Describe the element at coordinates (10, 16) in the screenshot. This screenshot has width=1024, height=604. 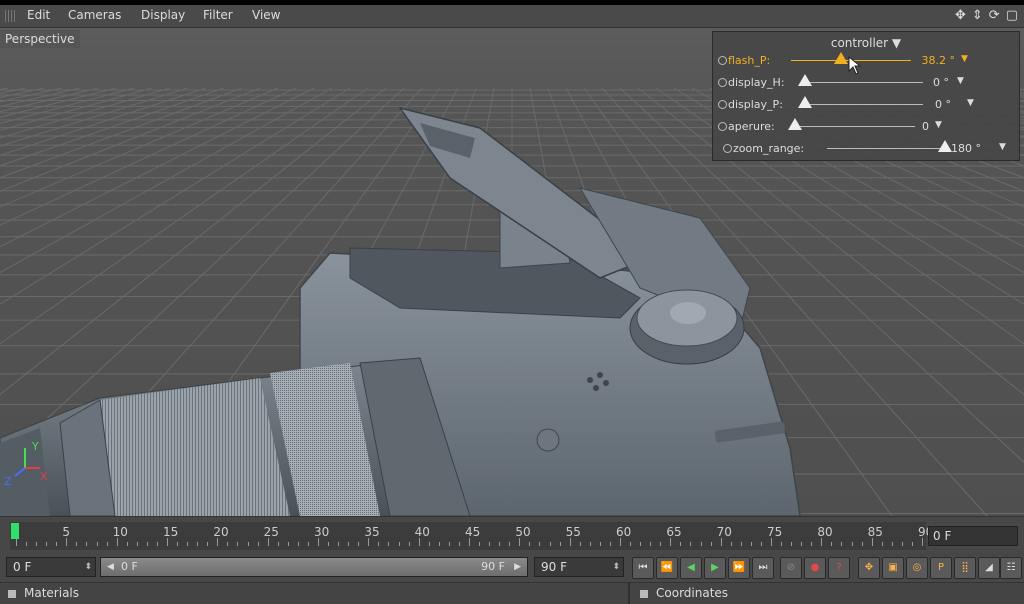
I see `menu-grip-icon` at that location.